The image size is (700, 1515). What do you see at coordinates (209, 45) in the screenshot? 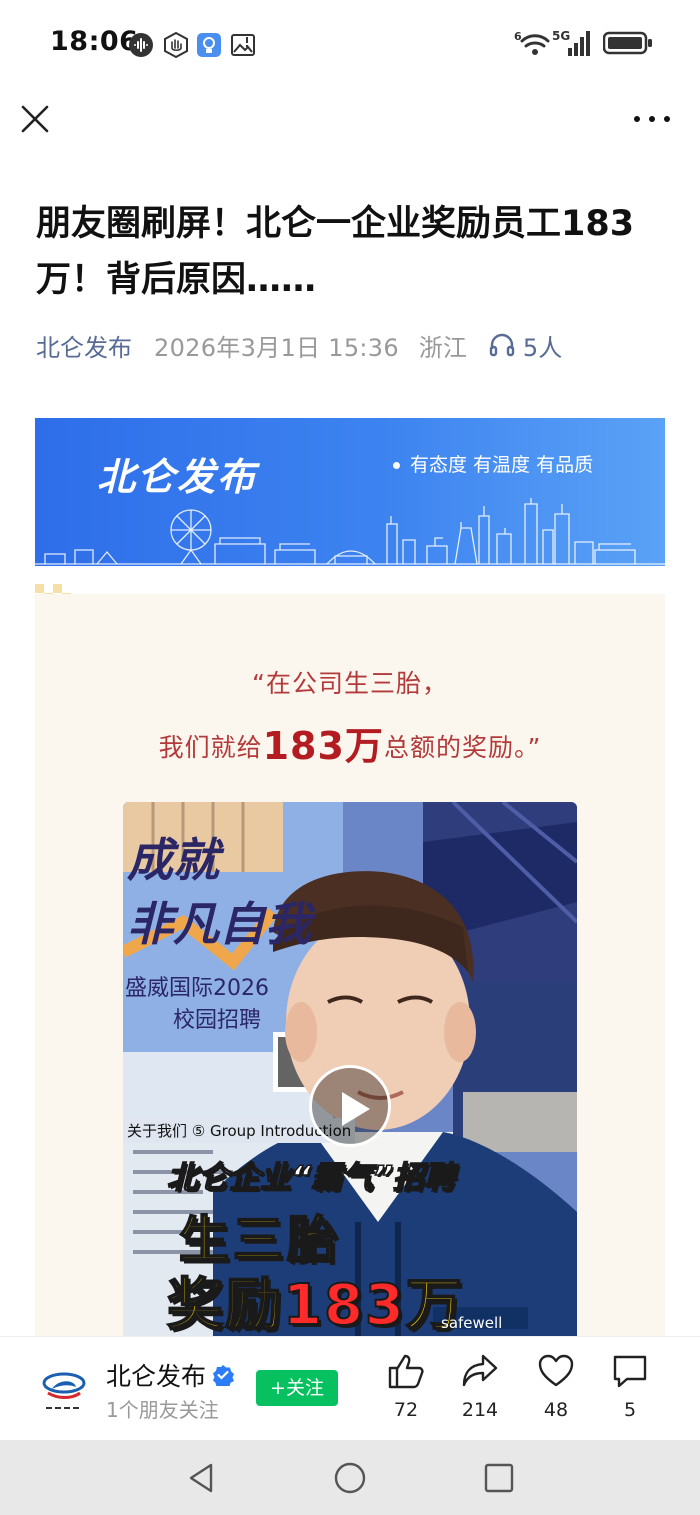
I see `app-badge-icon` at bounding box center [209, 45].